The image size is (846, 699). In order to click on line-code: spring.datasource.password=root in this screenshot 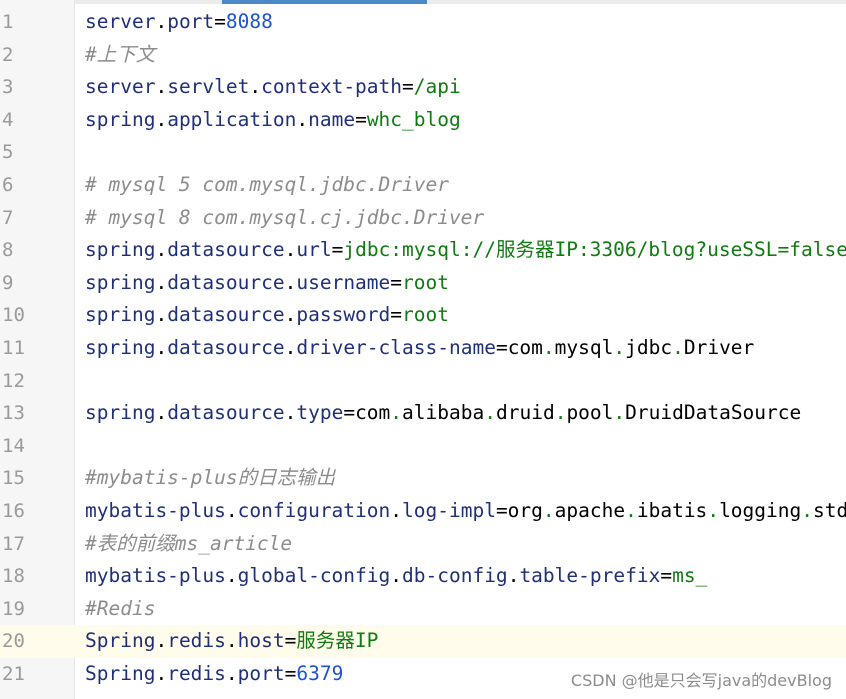, I will do `click(267, 315)`.